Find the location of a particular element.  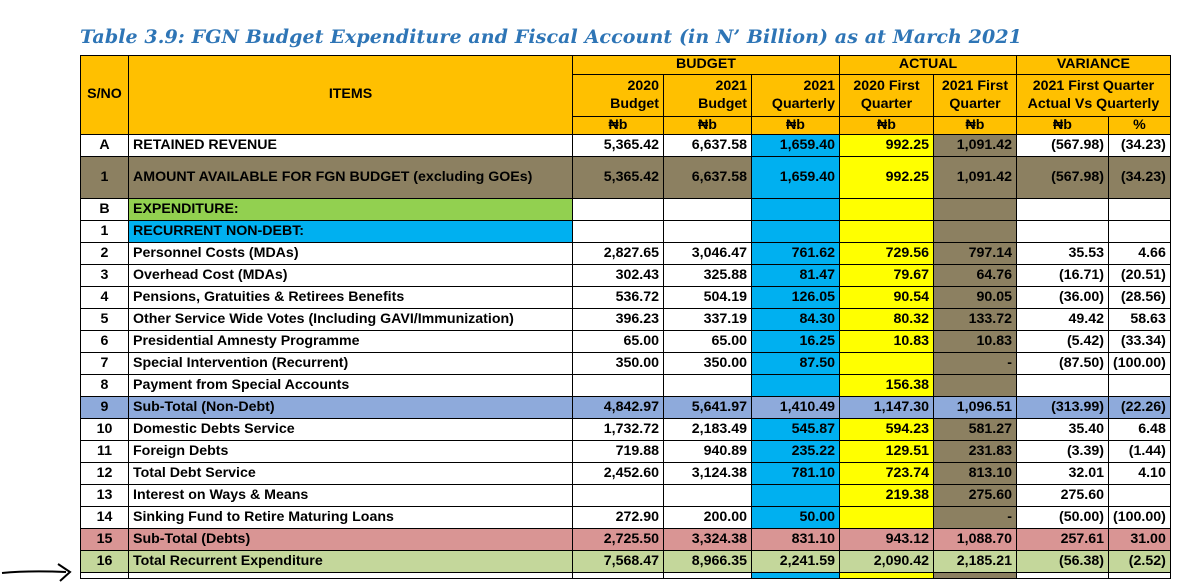

row-value: (33.34) is located at coordinates (1139, 341).